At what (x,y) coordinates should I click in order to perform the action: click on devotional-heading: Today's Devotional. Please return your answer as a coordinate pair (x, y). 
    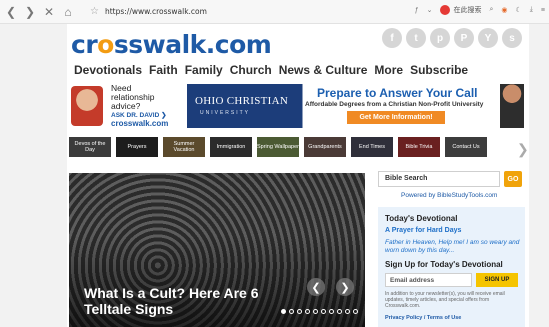
    Looking at the image, I should click on (421, 218).